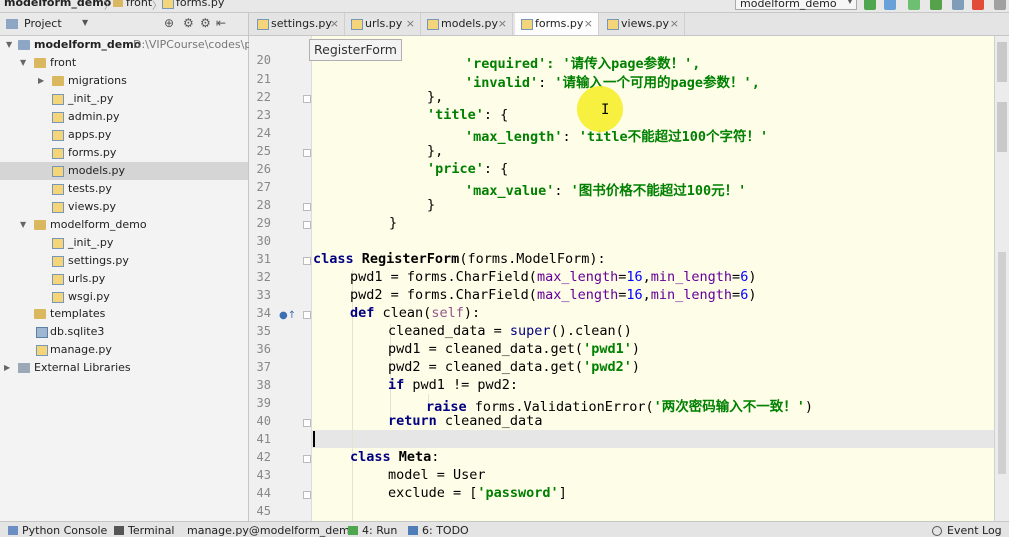 This screenshot has width=1009, height=537. Describe the element at coordinates (13, 530) in the screenshot. I see `python-console-icon` at that location.